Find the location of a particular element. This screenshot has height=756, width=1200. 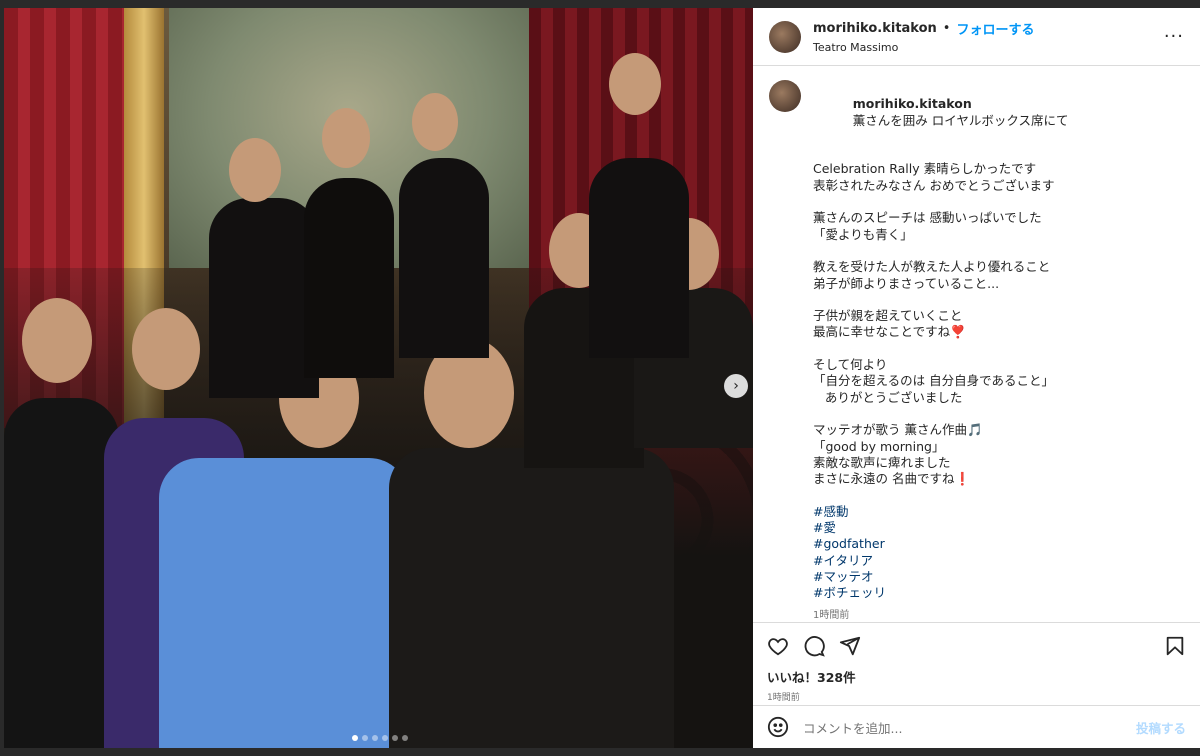

caption-line: 「愛よりも青く」 is located at coordinates (863, 234).